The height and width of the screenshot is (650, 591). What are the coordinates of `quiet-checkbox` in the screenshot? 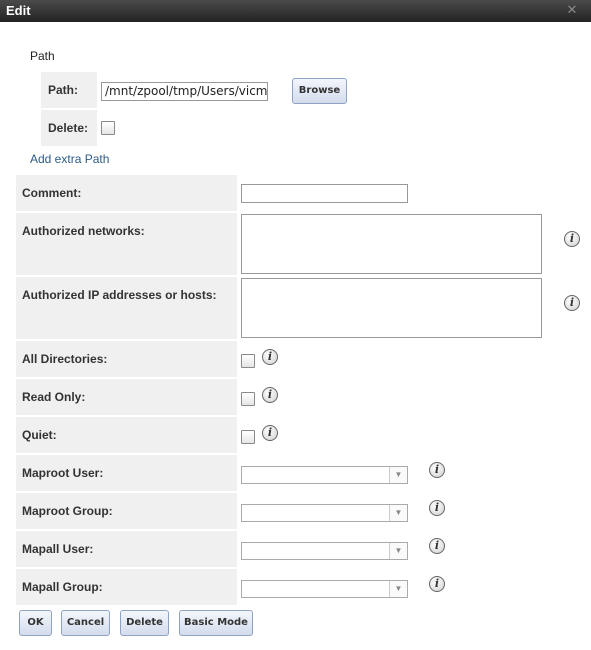 It's located at (248, 437).